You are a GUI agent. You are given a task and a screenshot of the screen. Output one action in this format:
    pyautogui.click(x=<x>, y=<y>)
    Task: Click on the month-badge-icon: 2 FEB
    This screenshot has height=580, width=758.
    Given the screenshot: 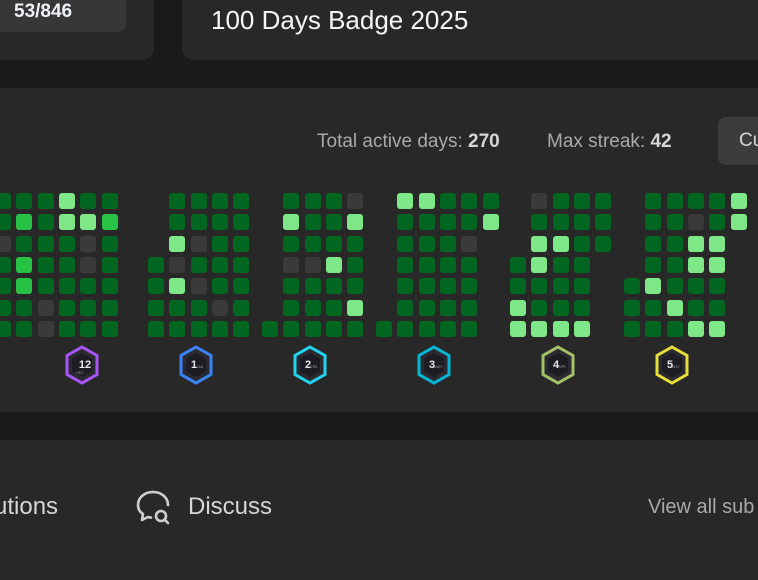 What is the action you would take?
    pyautogui.click(x=310, y=365)
    